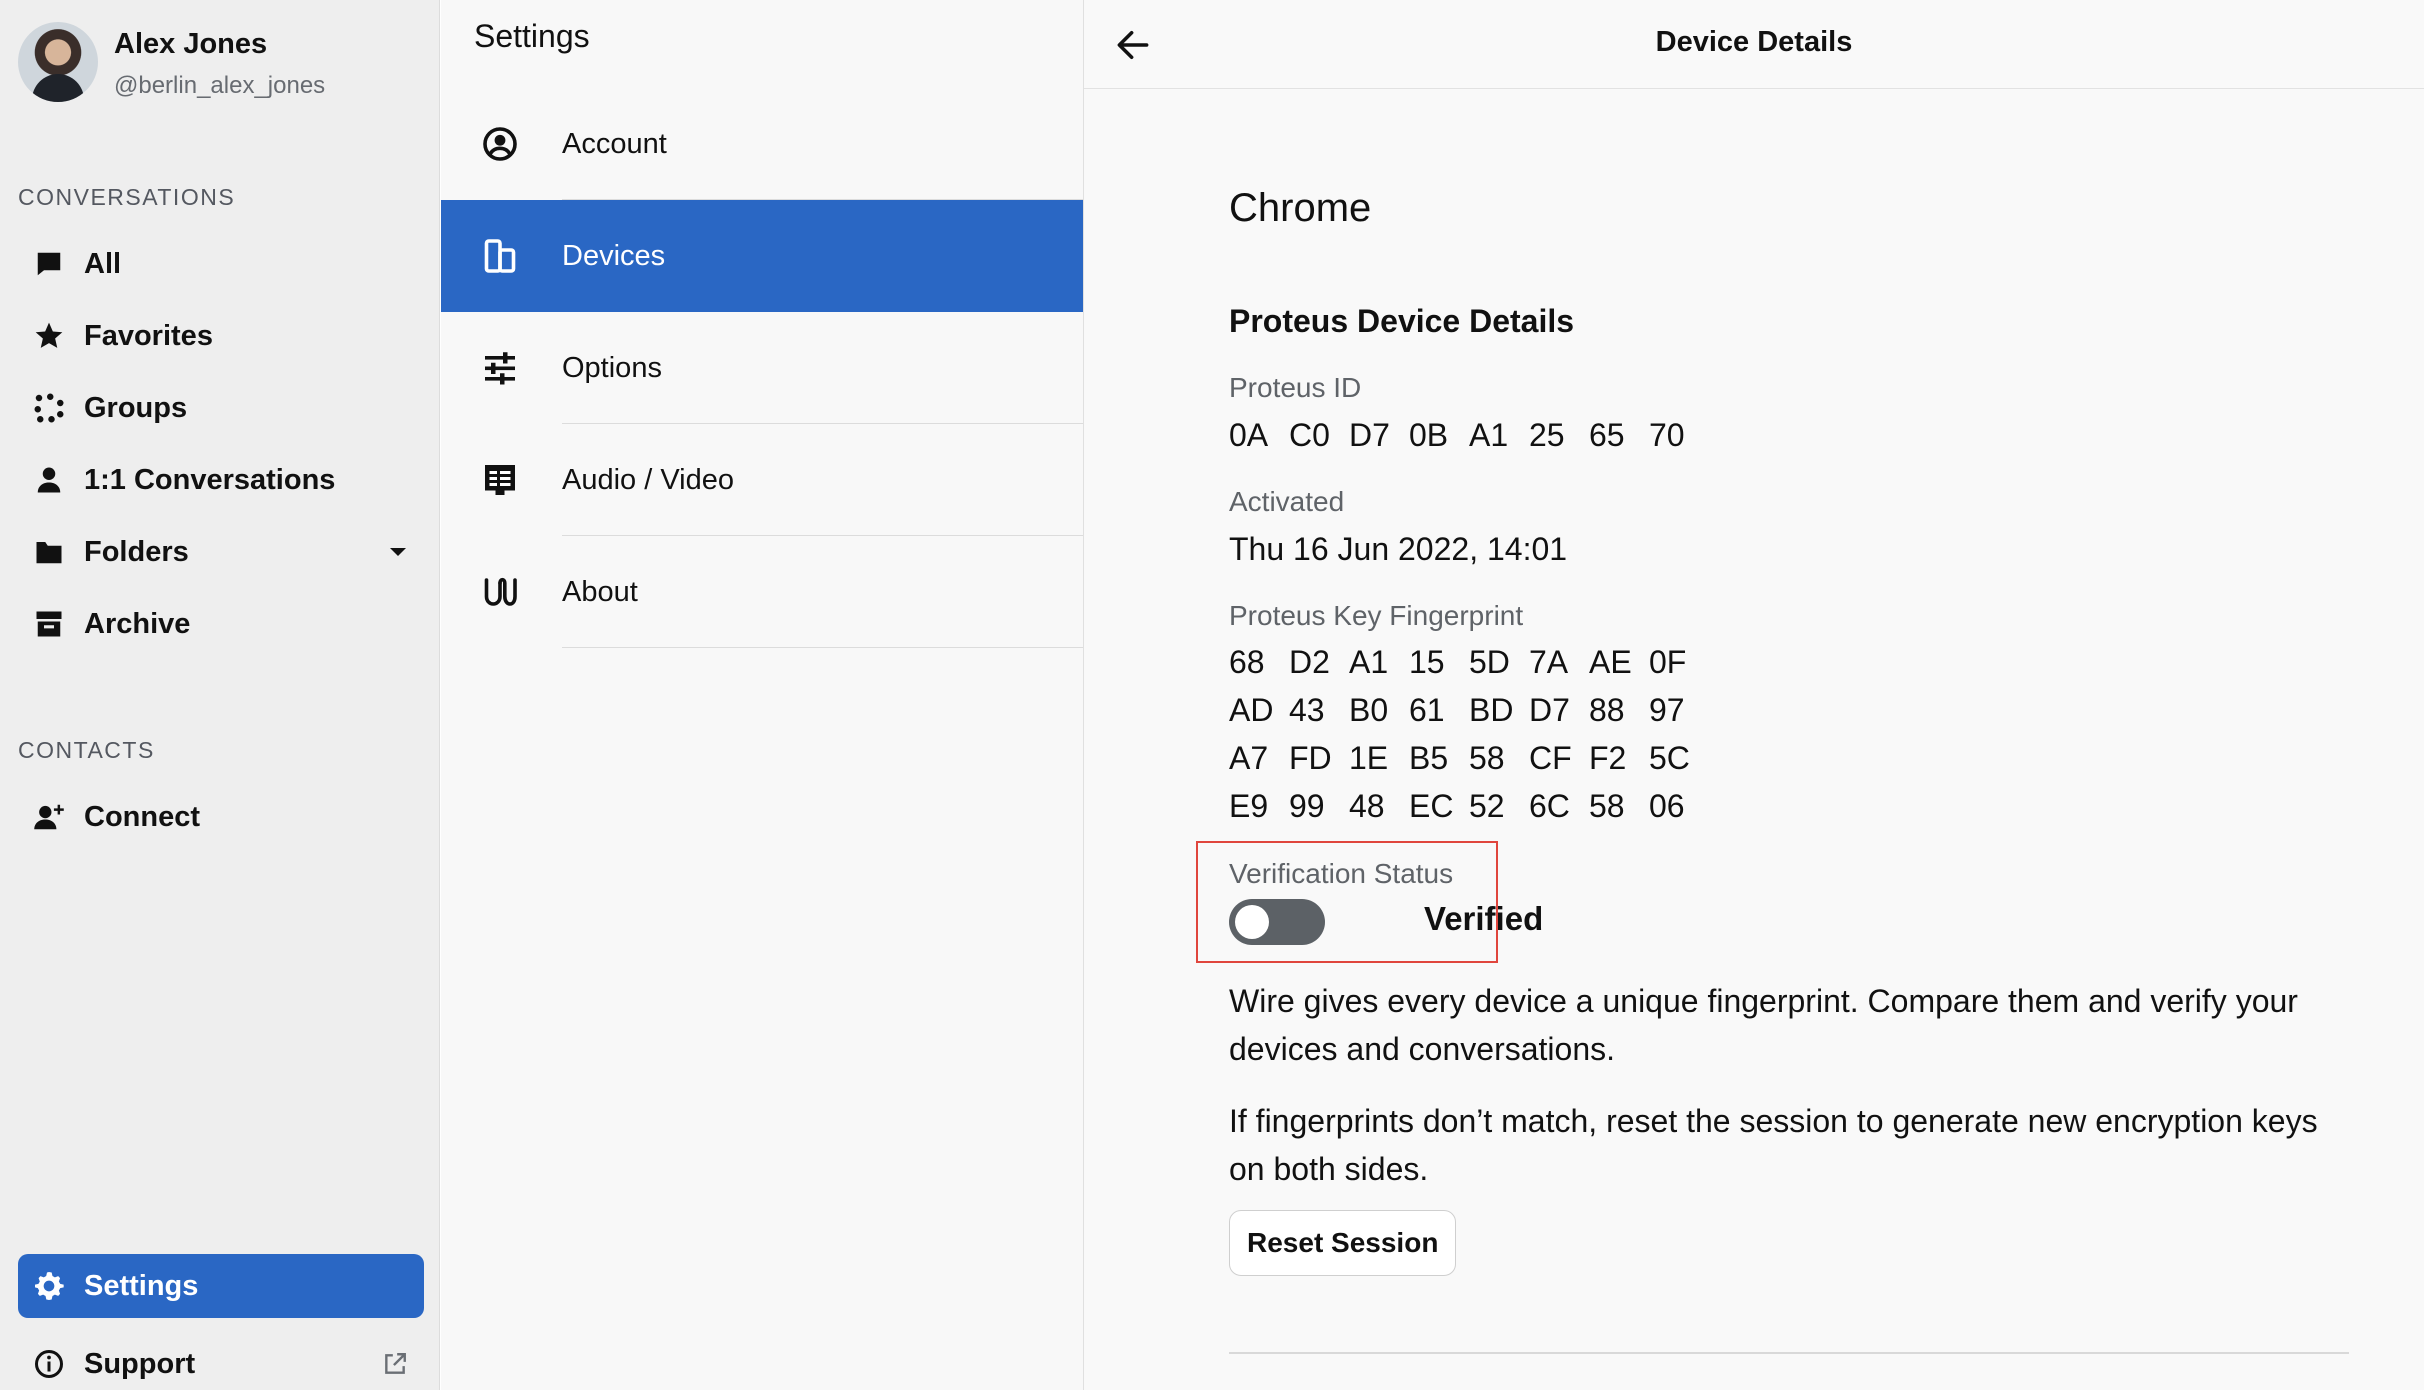 The width and height of the screenshot is (2424, 1396). What do you see at coordinates (532, 36) in the screenshot?
I see `settings-title: Settings` at bounding box center [532, 36].